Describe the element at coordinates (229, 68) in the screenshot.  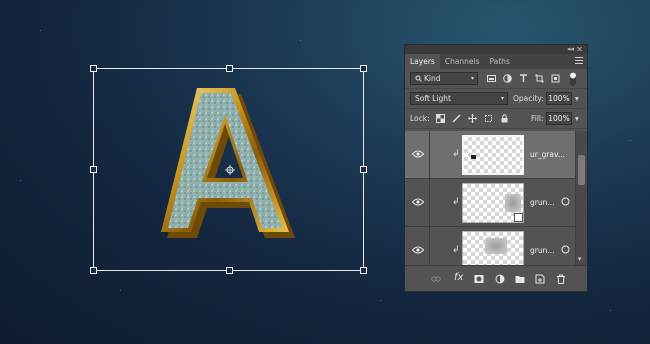
I see `transform-handle-top-center` at that location.